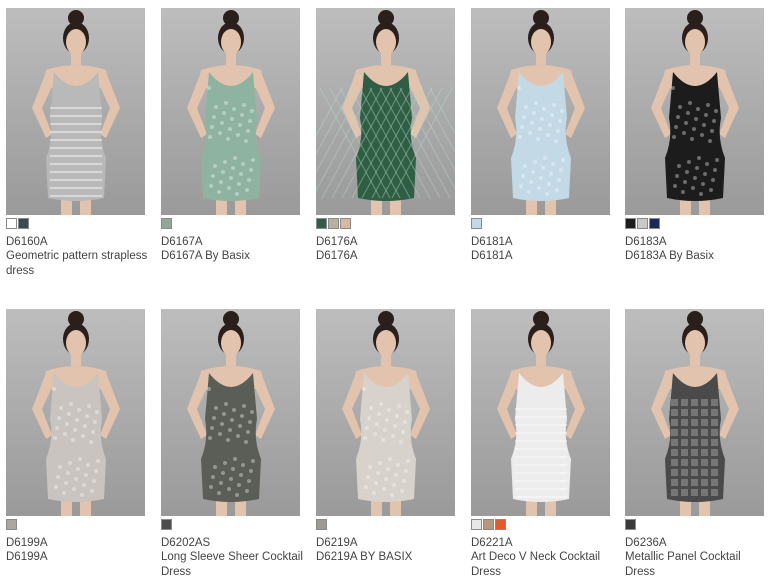 The image size is (770, 585). I want to click on product-card: D6236A Metallic Panel Cocktail Dress, so click(695, 444).